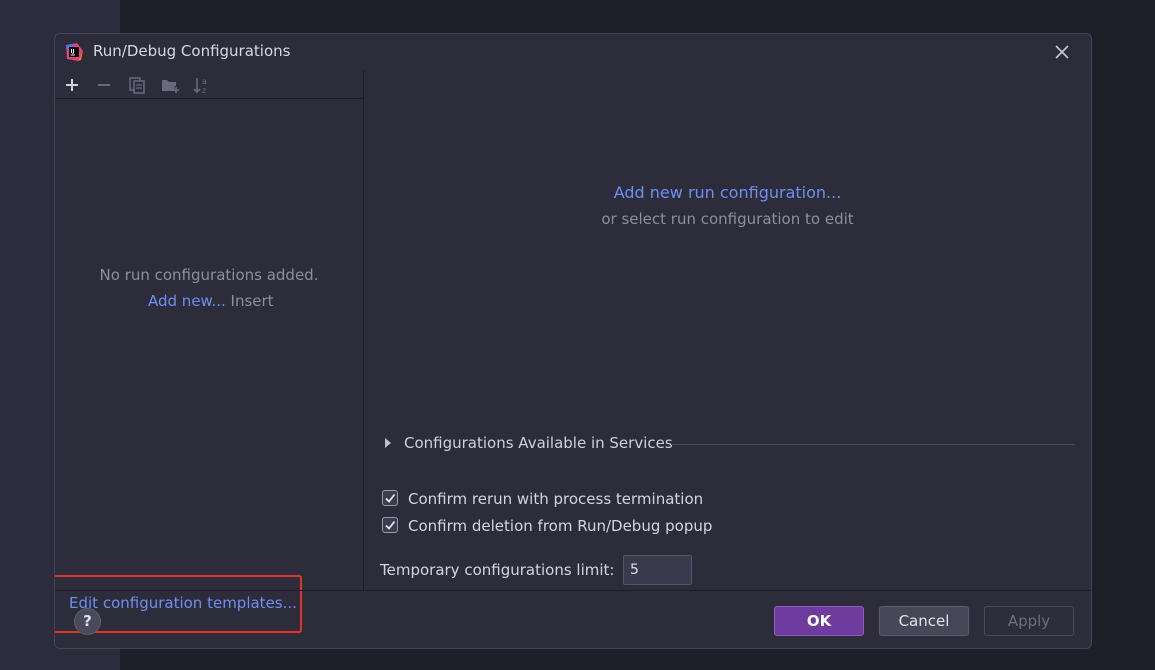  What do you see at coordinates (1062, 52) in the screenshot?
I see `close-icon` at bounding box center [1062, 52].